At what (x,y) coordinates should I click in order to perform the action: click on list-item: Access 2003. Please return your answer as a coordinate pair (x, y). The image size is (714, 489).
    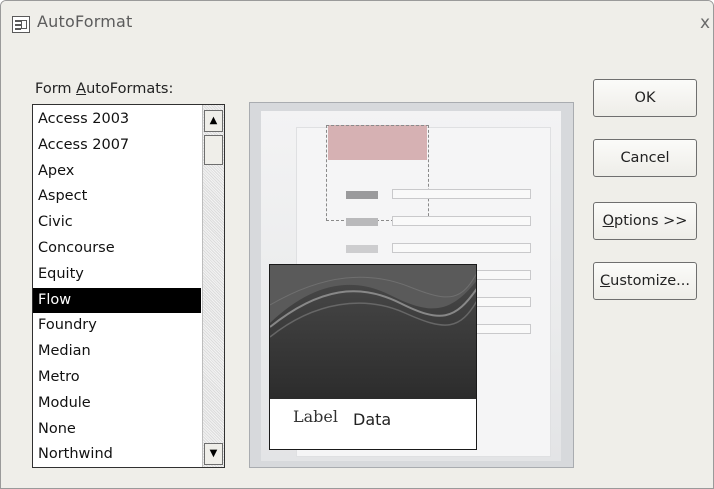
    Looking at the image, I should click on (117, 120).